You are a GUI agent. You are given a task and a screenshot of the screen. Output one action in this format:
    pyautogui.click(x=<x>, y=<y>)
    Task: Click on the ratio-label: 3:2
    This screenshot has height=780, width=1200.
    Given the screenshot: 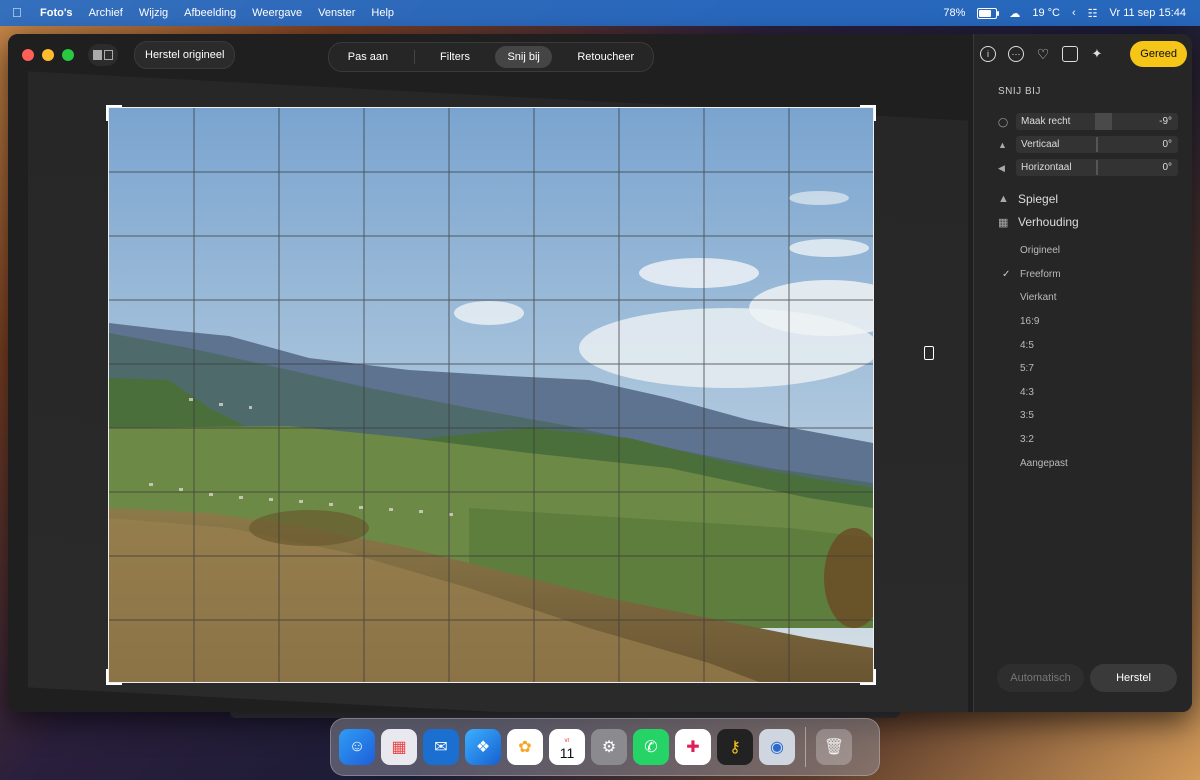 What is the action you would take?
    pyautogui.click(x=1027, y=440)
    